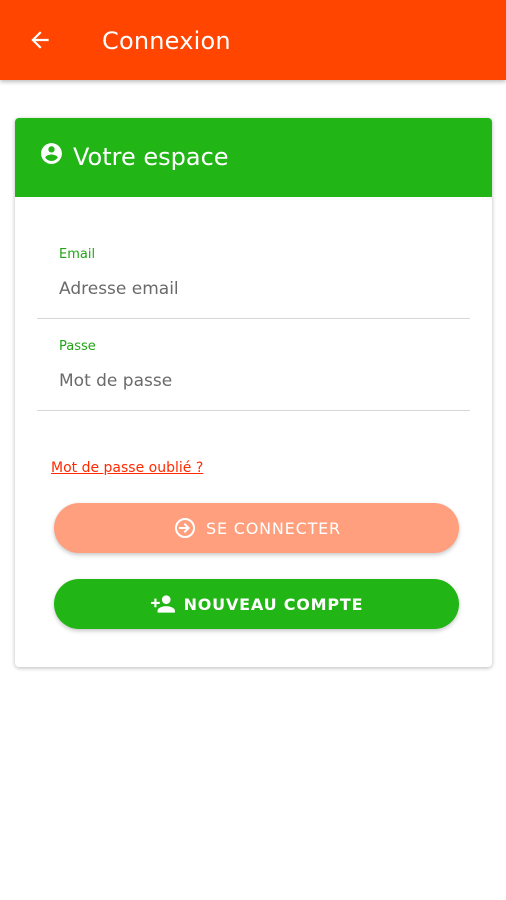 This screenshot has width=506, height=900. I want to click on arrow-back-icon, so click(40, 40).